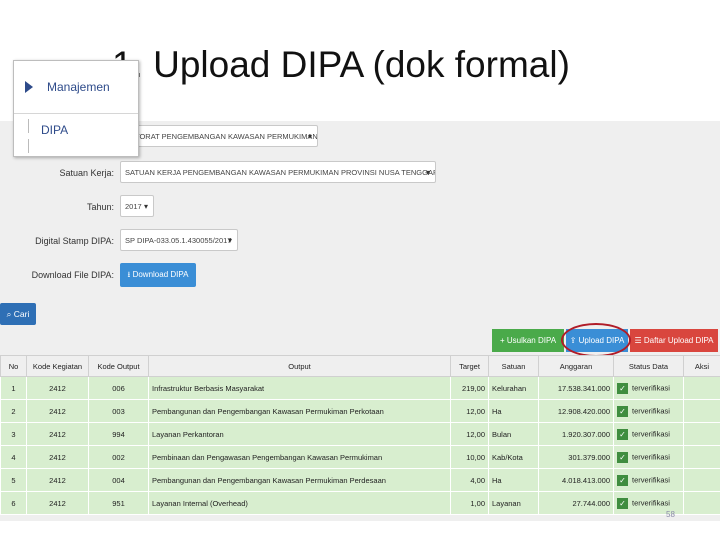 The width and height of the screenshot is (720, 540). I want to click on column-header-status-data: Status Data, so click(648, 366).